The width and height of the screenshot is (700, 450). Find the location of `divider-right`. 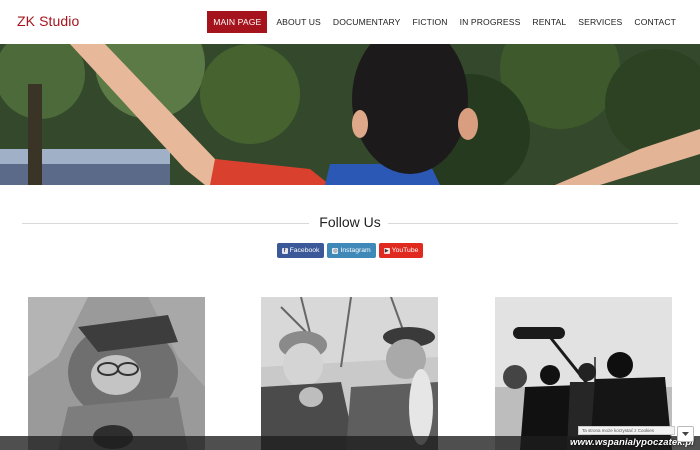

divider-right is located at coordinates (533, 223).